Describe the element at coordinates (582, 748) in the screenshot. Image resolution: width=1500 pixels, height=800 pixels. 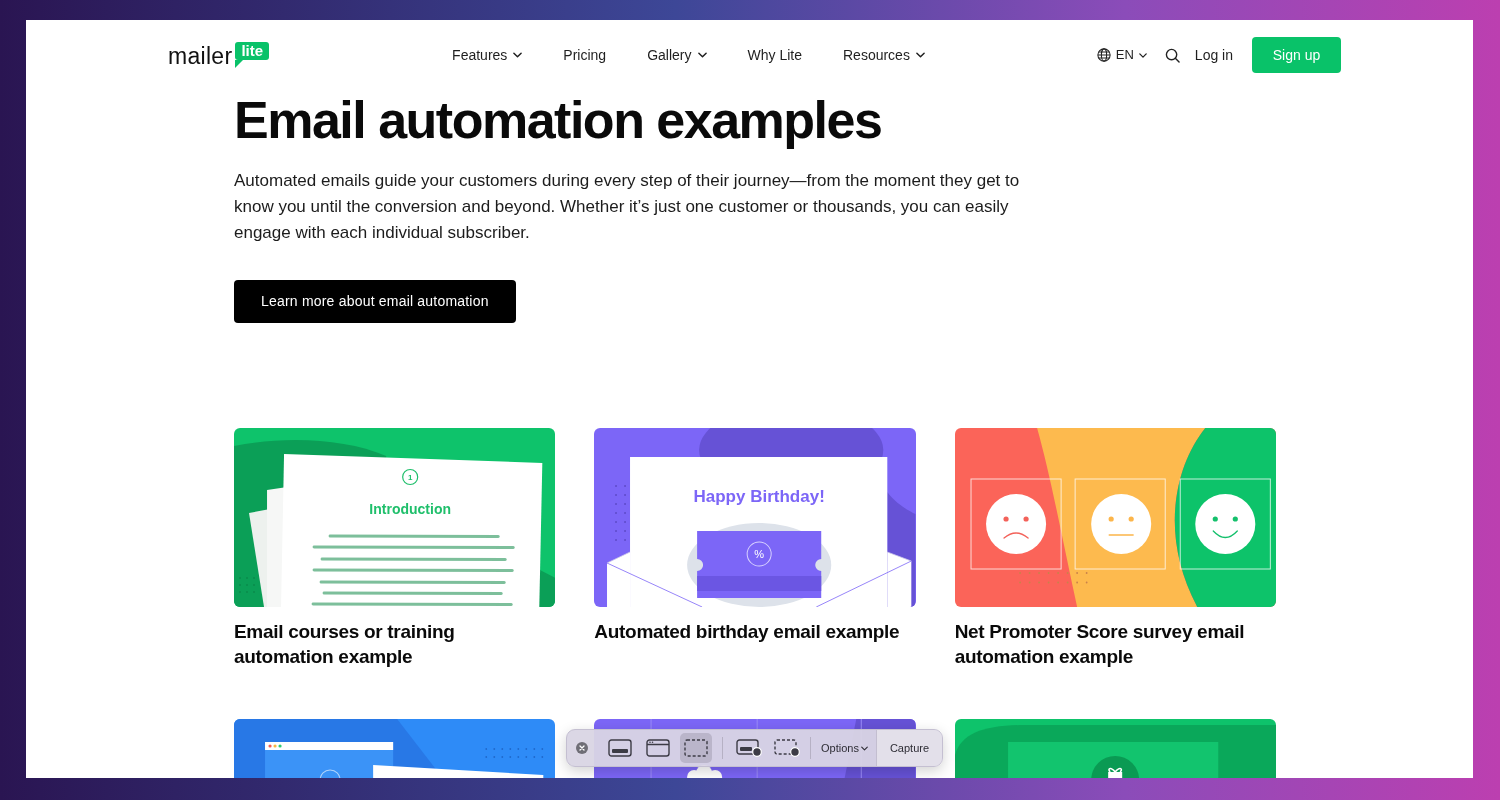
I see `close-icon` at that location.